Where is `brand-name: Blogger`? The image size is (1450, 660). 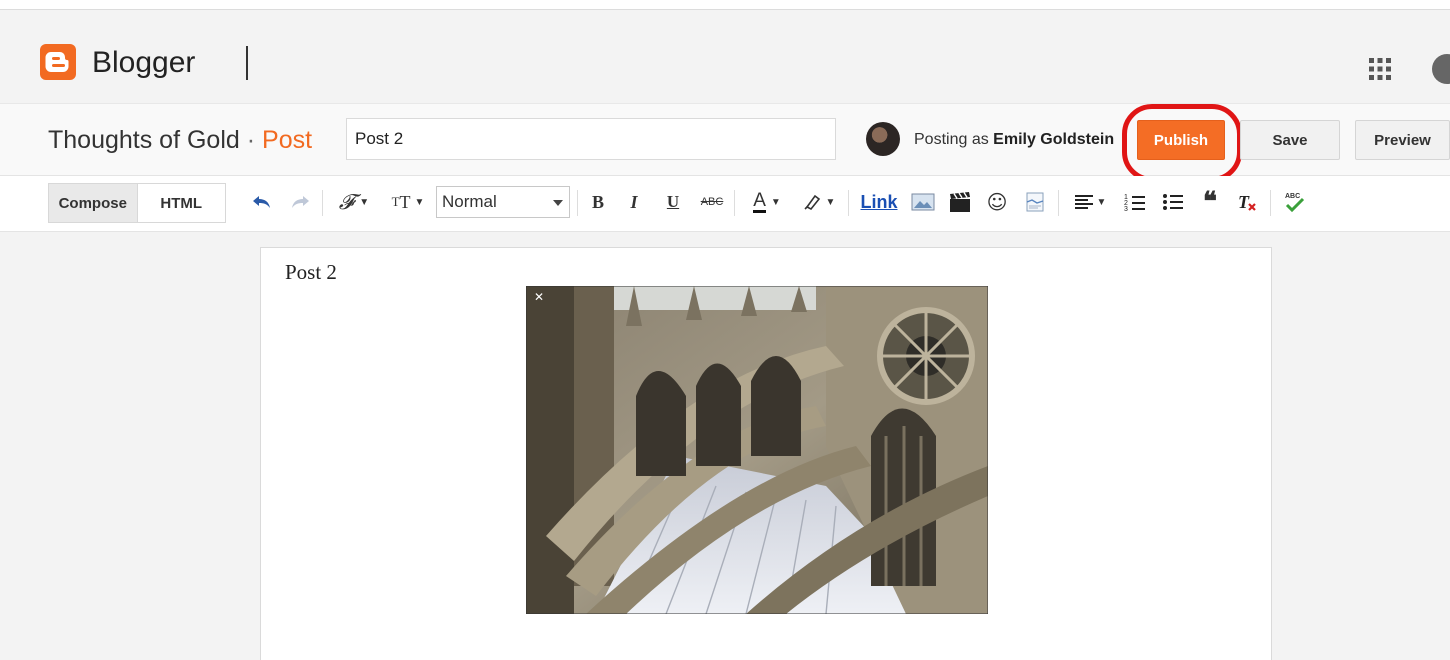
brand-name: Blogger is located at coordinates (144, 62).